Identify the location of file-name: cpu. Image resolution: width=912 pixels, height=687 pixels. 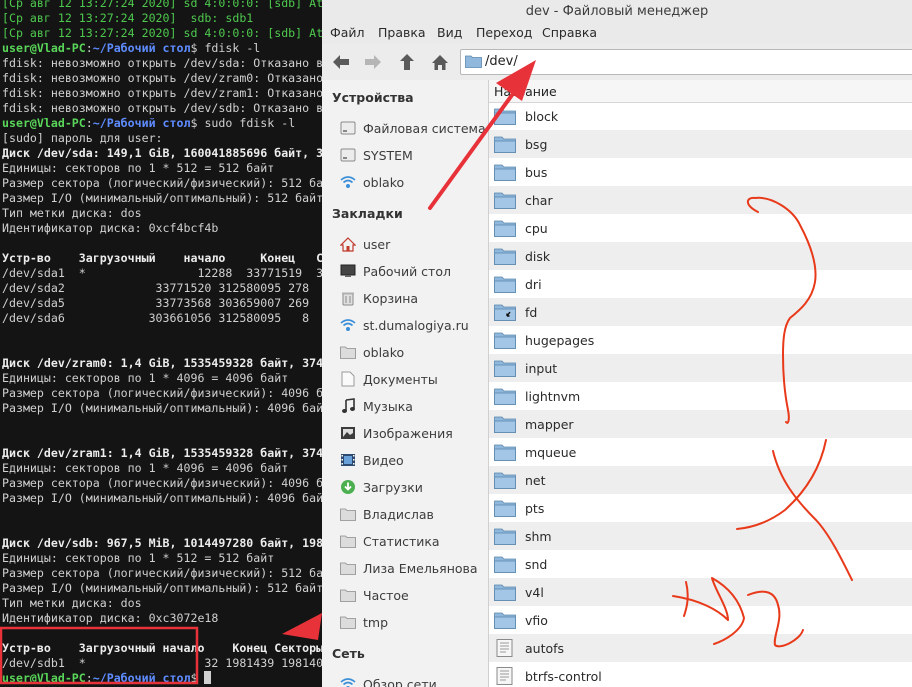
(536, 228).